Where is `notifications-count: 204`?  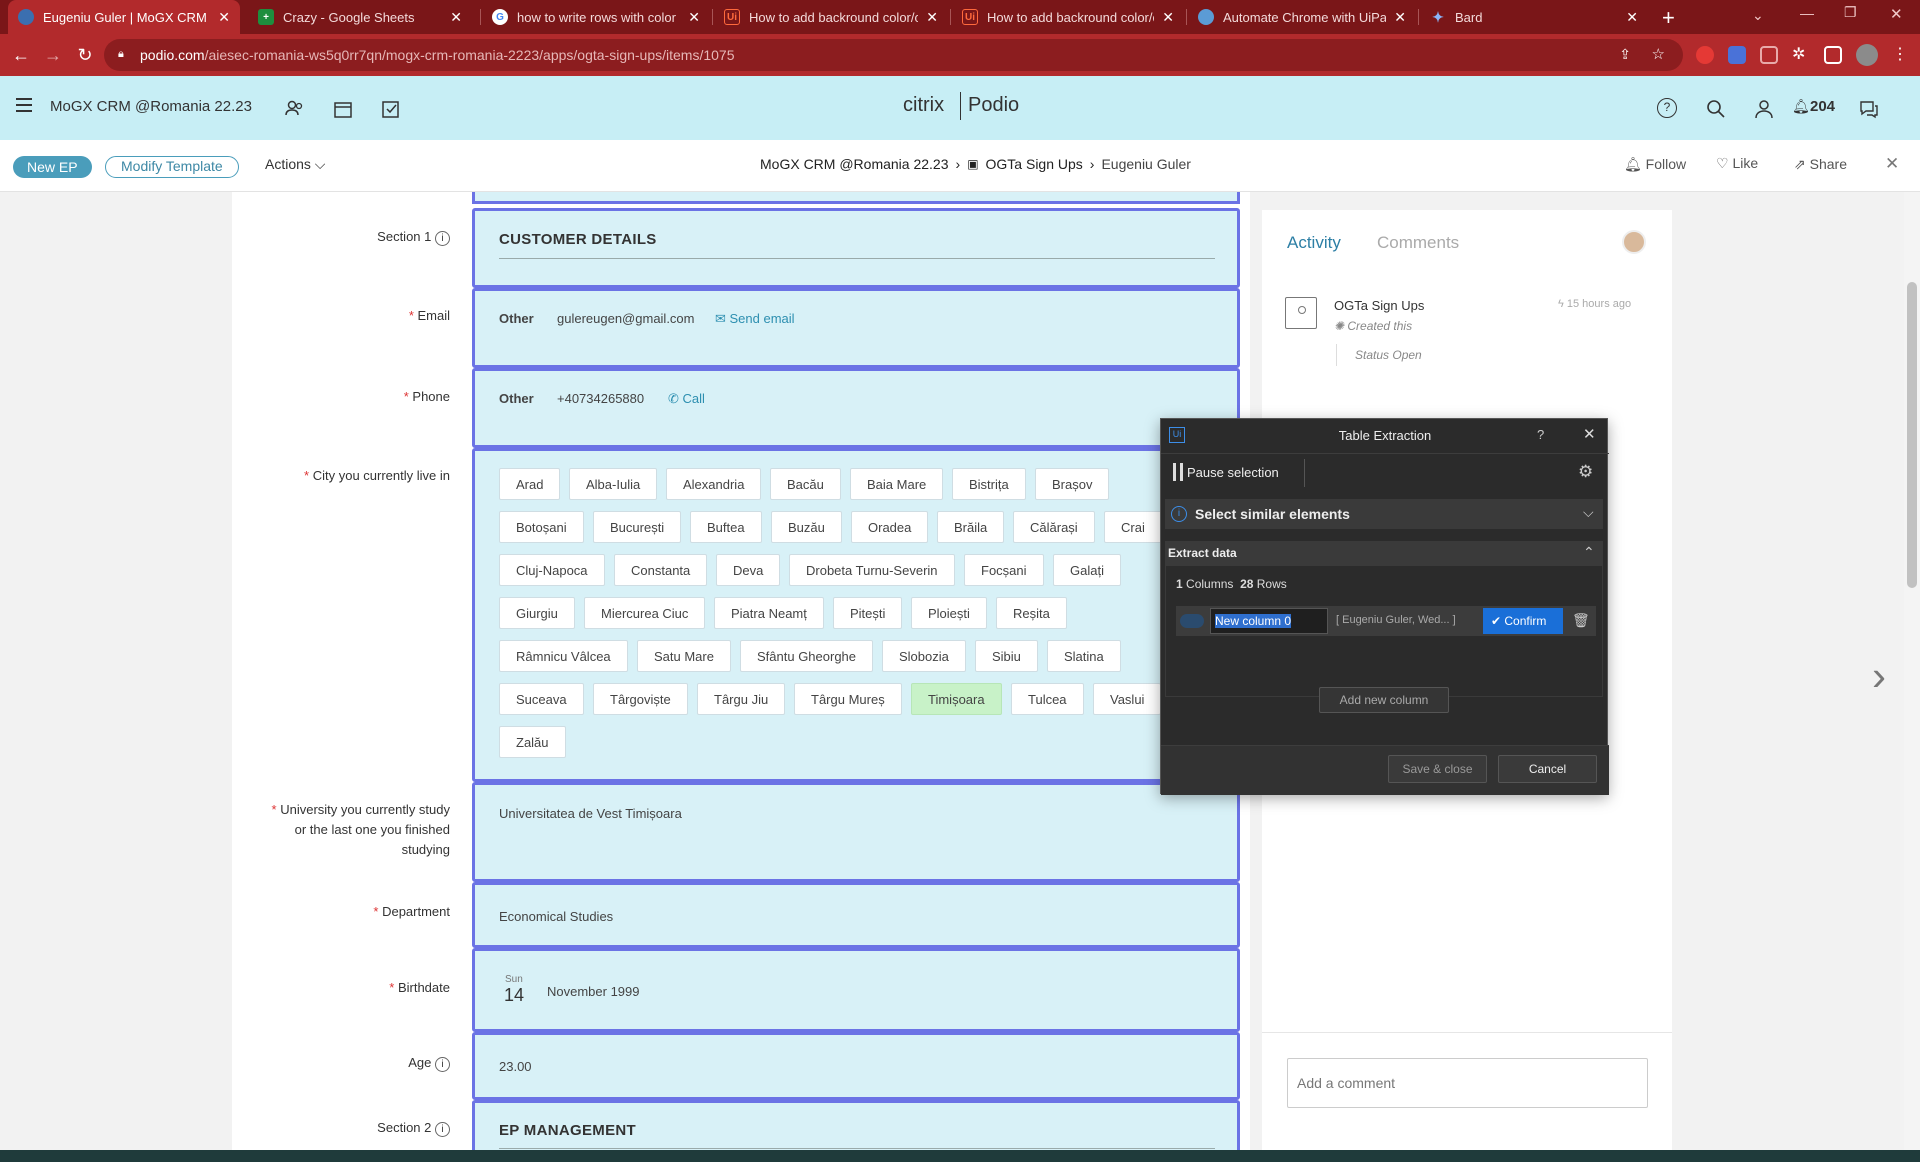 notifications-count: 204 is located at coordinates (1822, 106).